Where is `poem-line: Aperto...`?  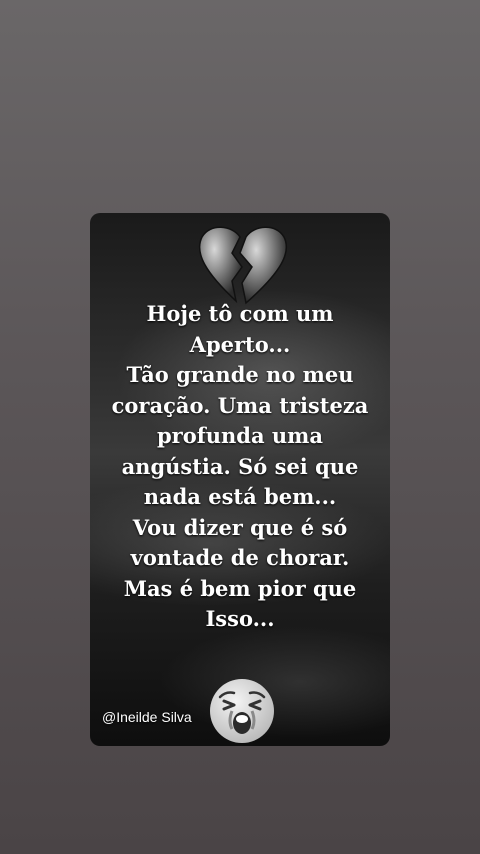
poem-line: Aperto... is located at coordinates (240, 344).